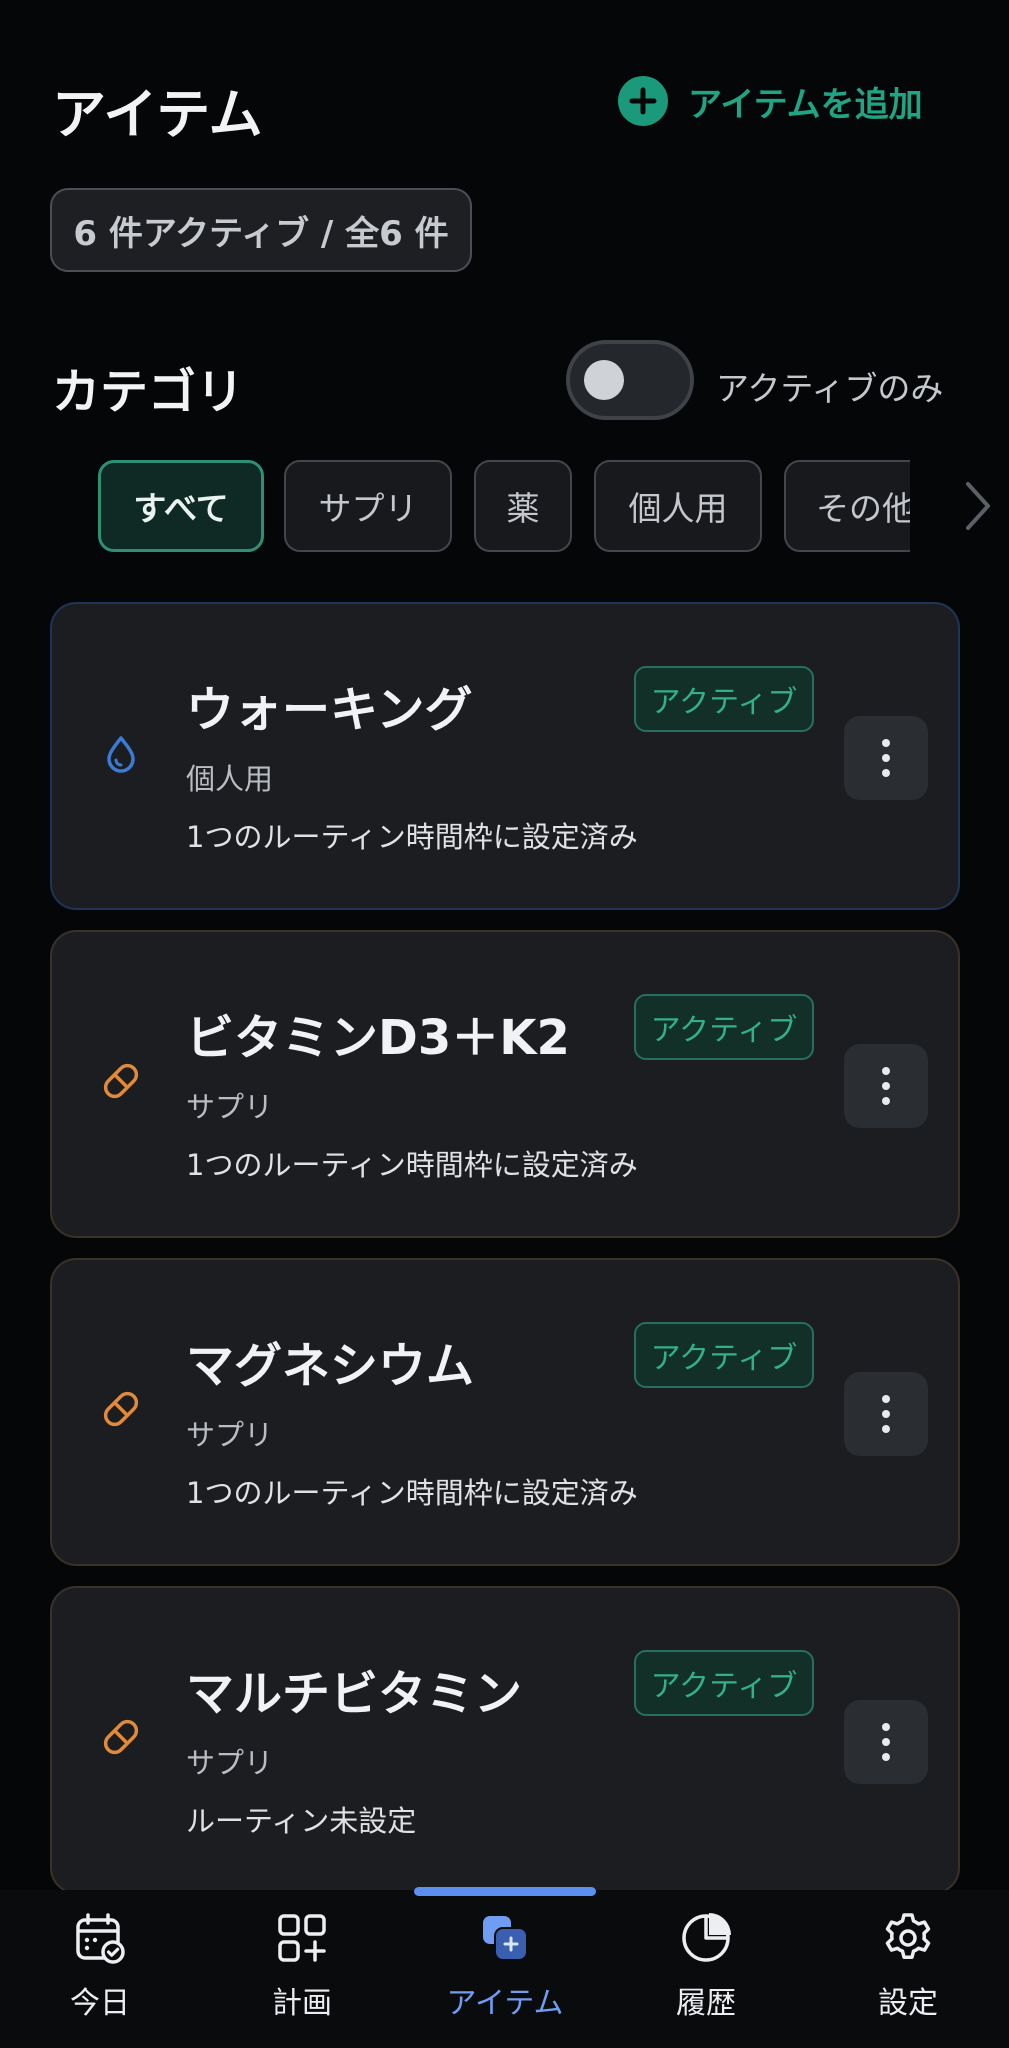 The image size is (1009, 2048). What do you see at coordinates (505, 756) in the screenshot?
I see `item-card: ウォーキング 個人用 1つのルーティン時間枠に設定済み アクティブ` at bounding box center [505, 756].